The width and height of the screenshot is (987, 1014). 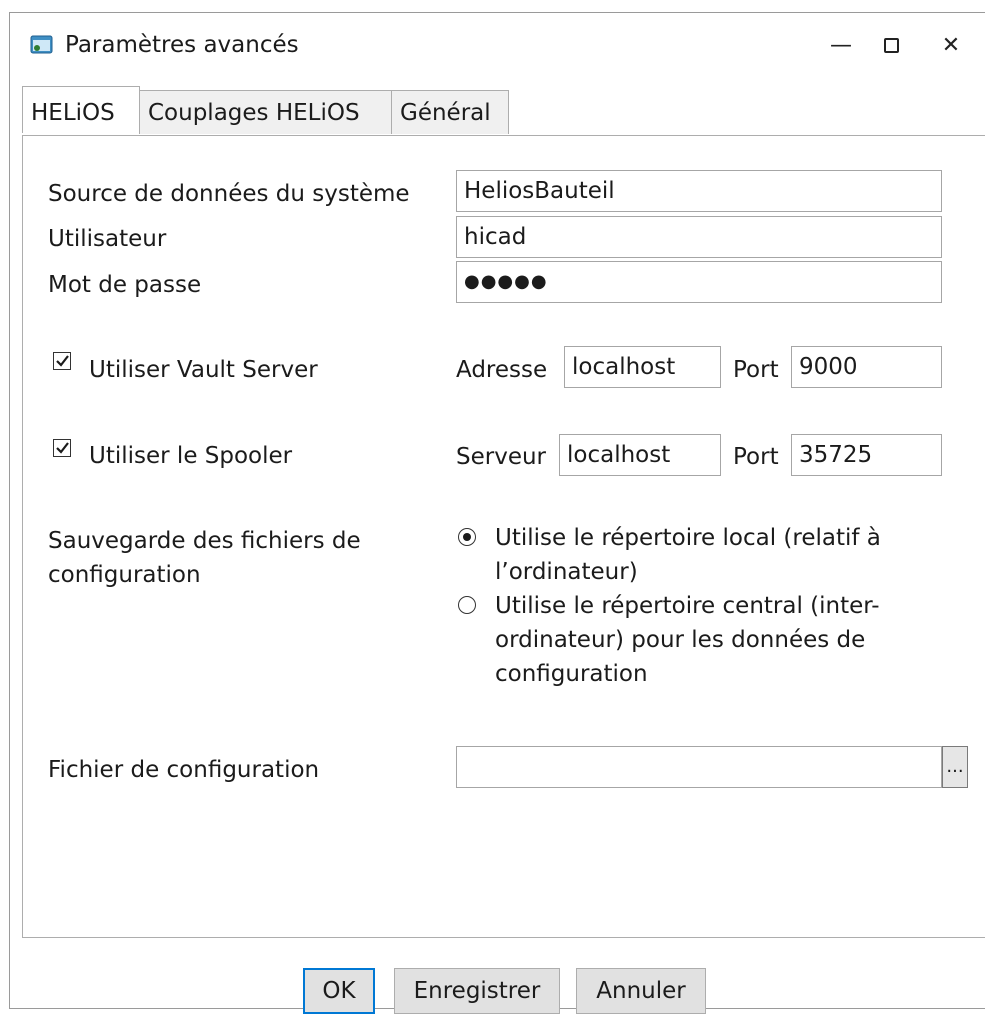 What do you see at coordinates (501, 457) in the screenshot?
I see `spooler-server-label: Serveur` at bounding box center [501, 457].